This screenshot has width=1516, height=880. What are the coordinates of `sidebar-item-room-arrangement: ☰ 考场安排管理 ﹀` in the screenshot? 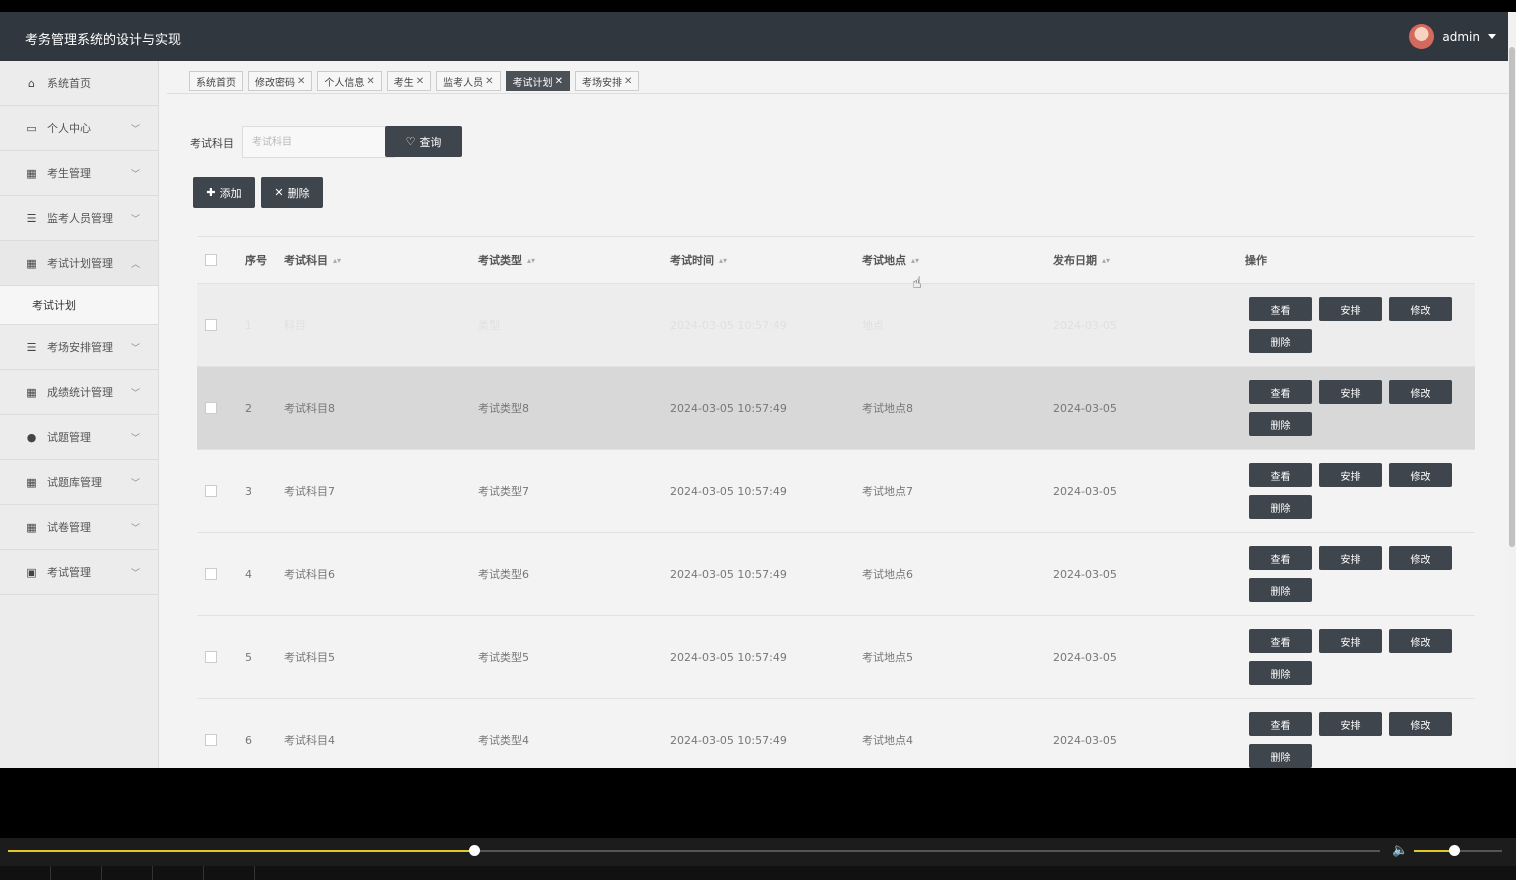 It's located at (79, 347).